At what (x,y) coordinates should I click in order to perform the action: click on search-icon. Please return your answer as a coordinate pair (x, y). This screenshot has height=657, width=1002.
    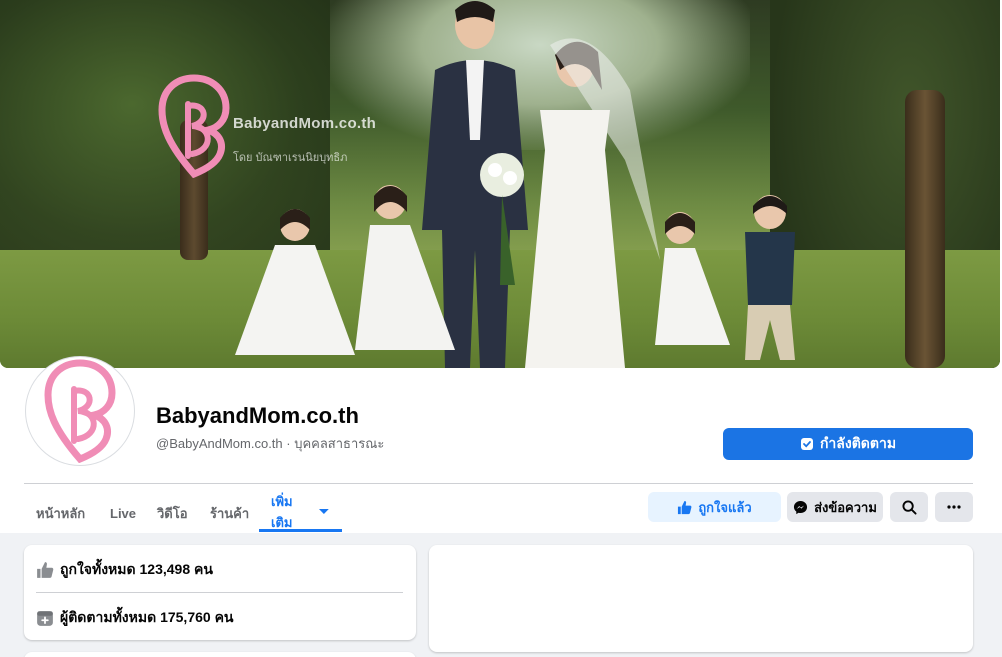
    Looking at the image, I should click on (909, 507).